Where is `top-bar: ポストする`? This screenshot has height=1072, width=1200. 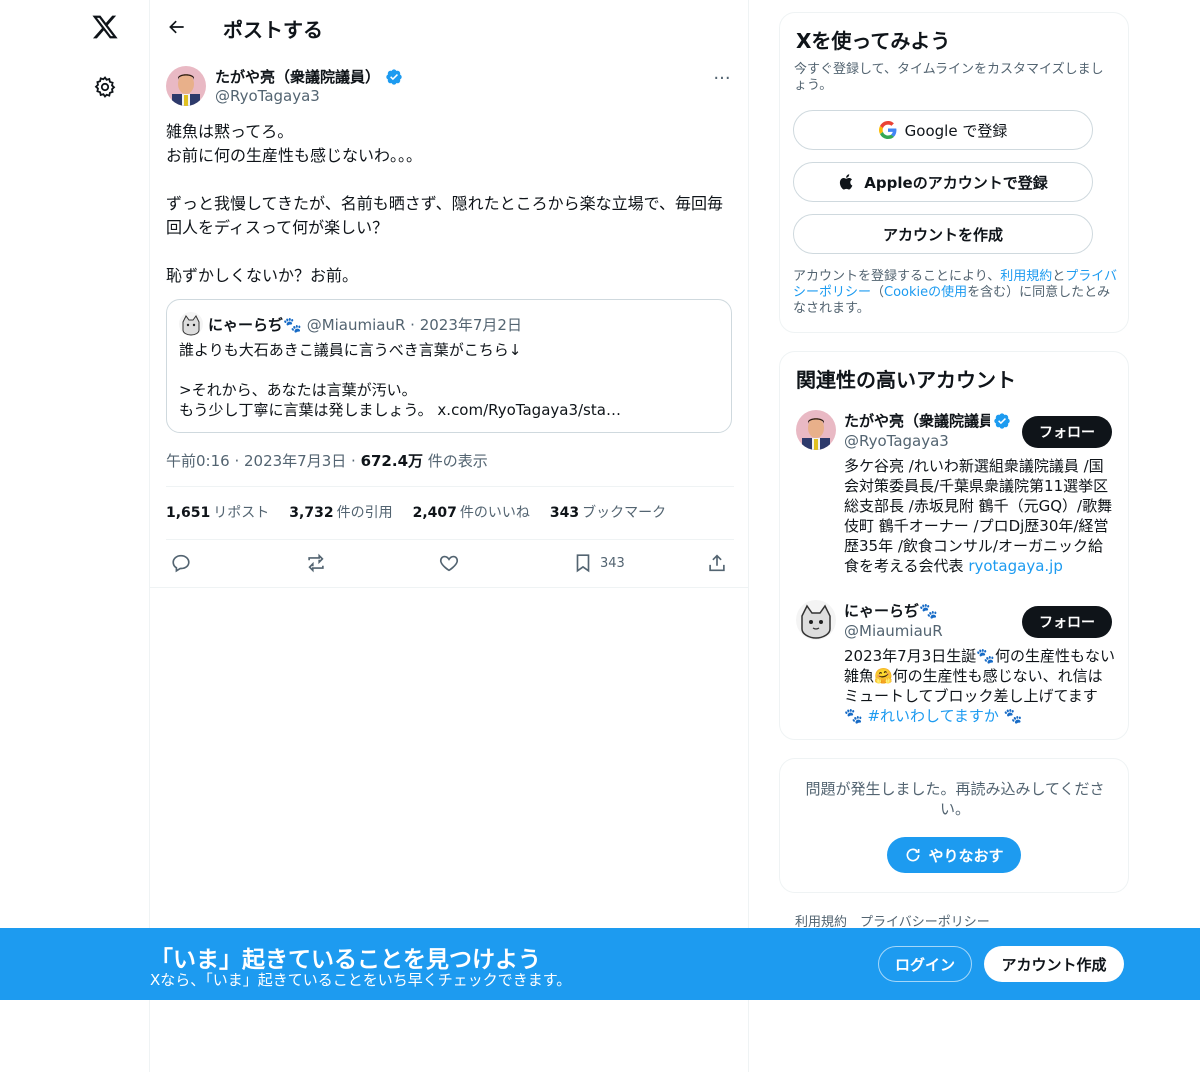
top-bar: ポストする is located at coordinates (450, 27).